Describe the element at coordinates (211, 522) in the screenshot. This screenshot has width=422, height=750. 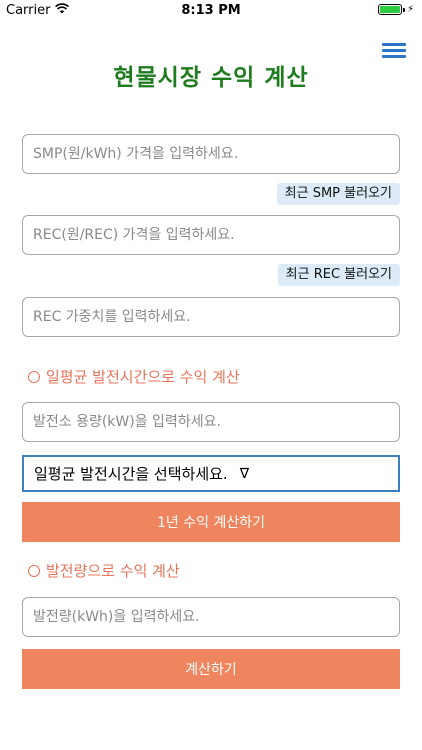
I see `calc-yearly-button: 1년 수익 계산하기` at that location.